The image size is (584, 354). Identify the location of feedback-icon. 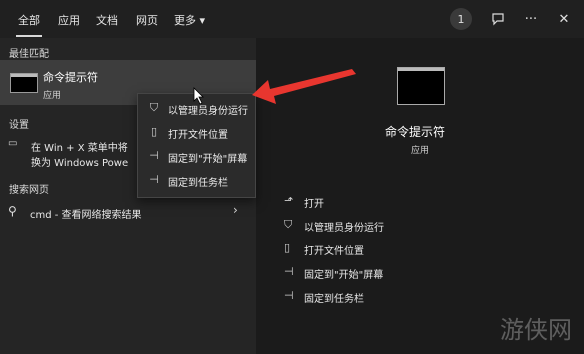
(498, 19).